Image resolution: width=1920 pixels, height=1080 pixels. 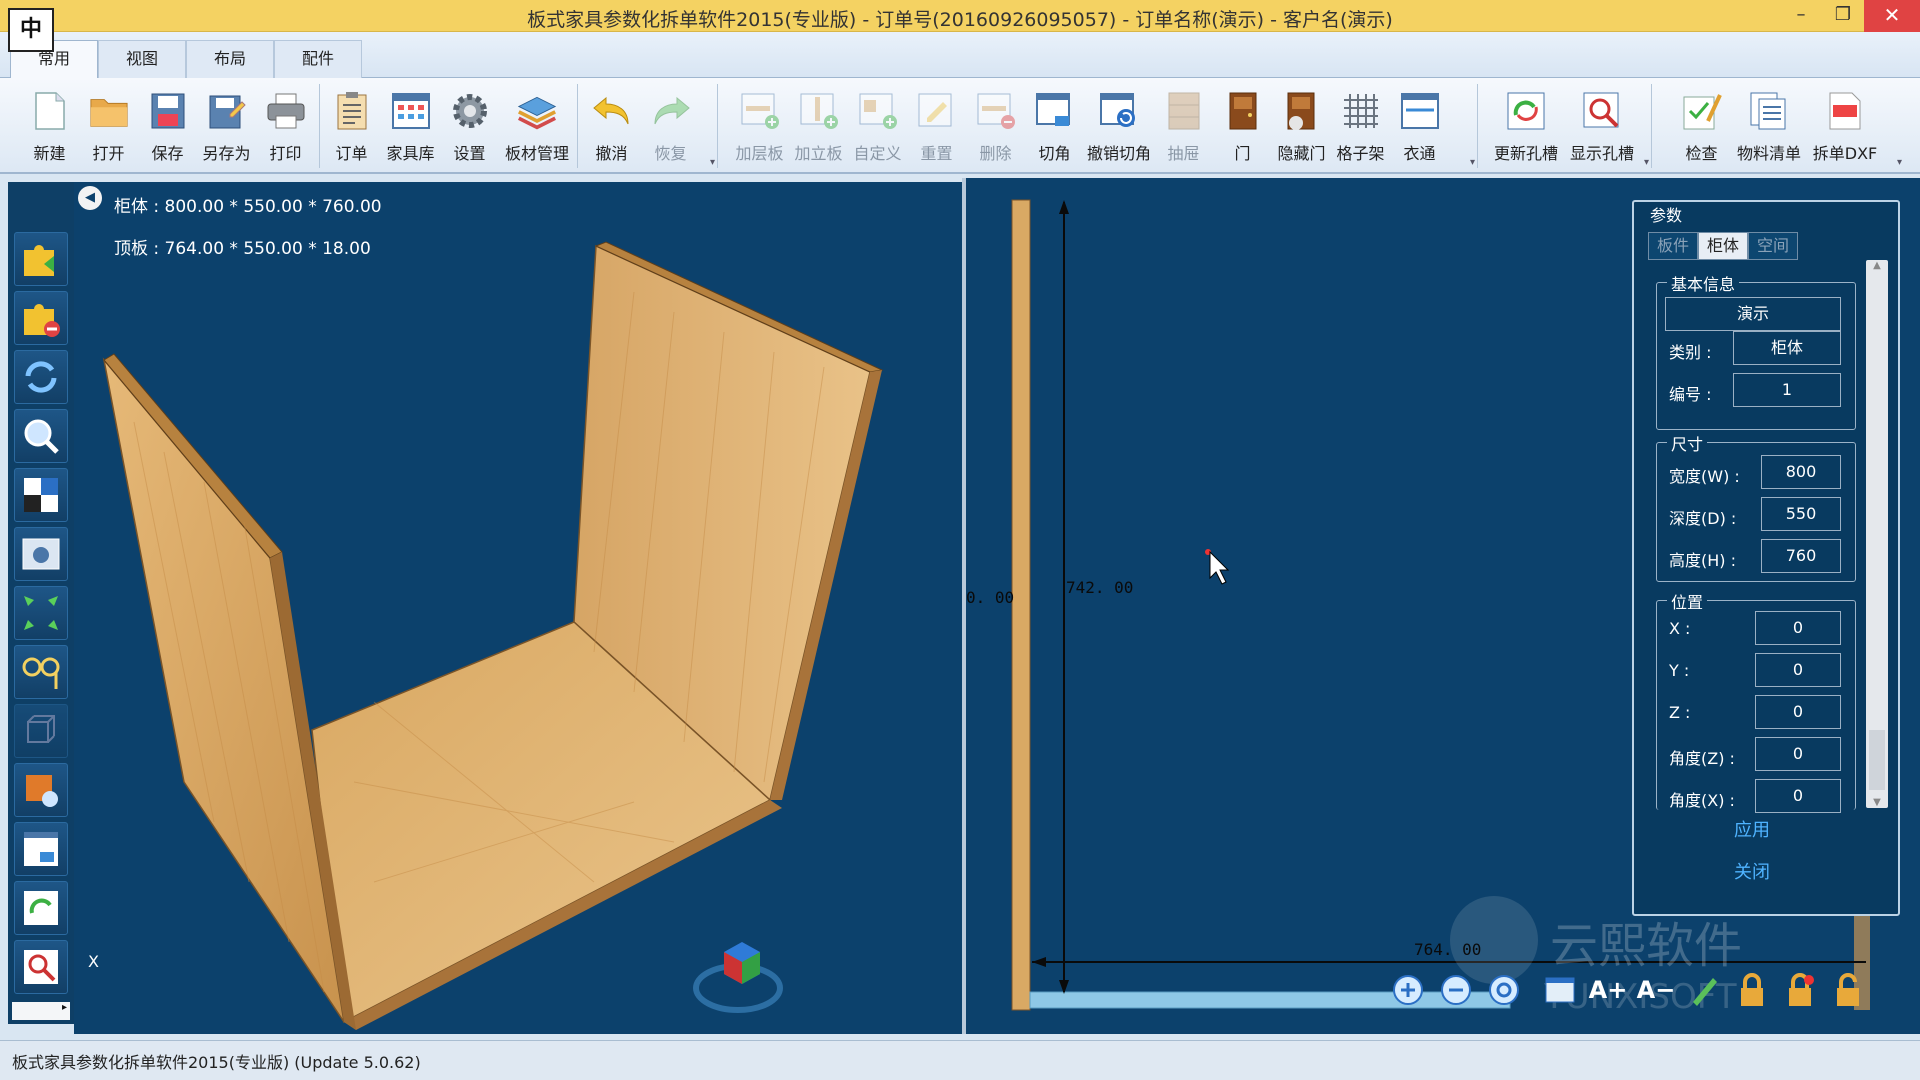 I want to click on depth-field: 550, so click(x=1801, y=514).